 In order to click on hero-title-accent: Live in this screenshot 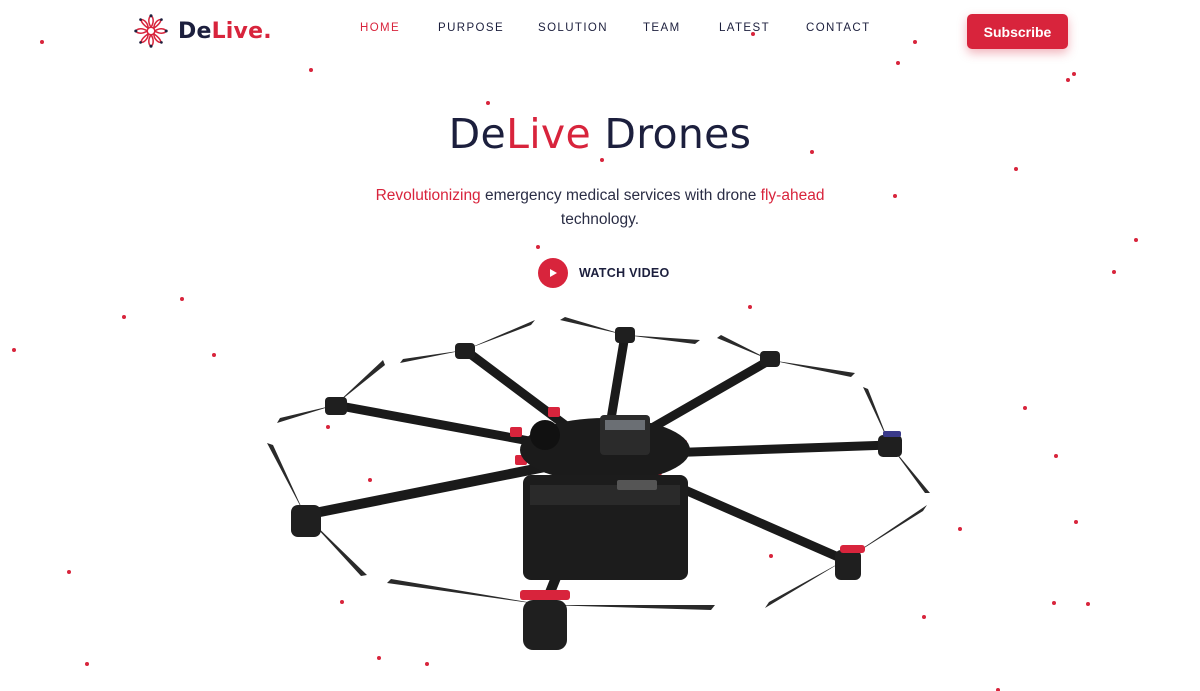, I will do `click(548, 134)`.